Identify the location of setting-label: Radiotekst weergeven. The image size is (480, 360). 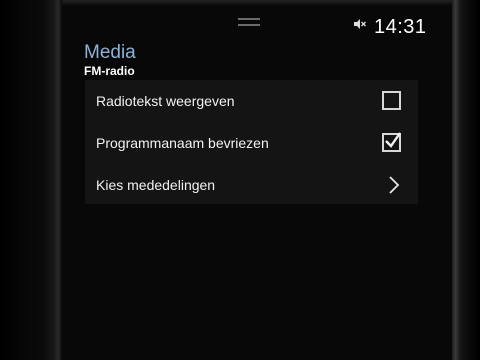
(165, 100).